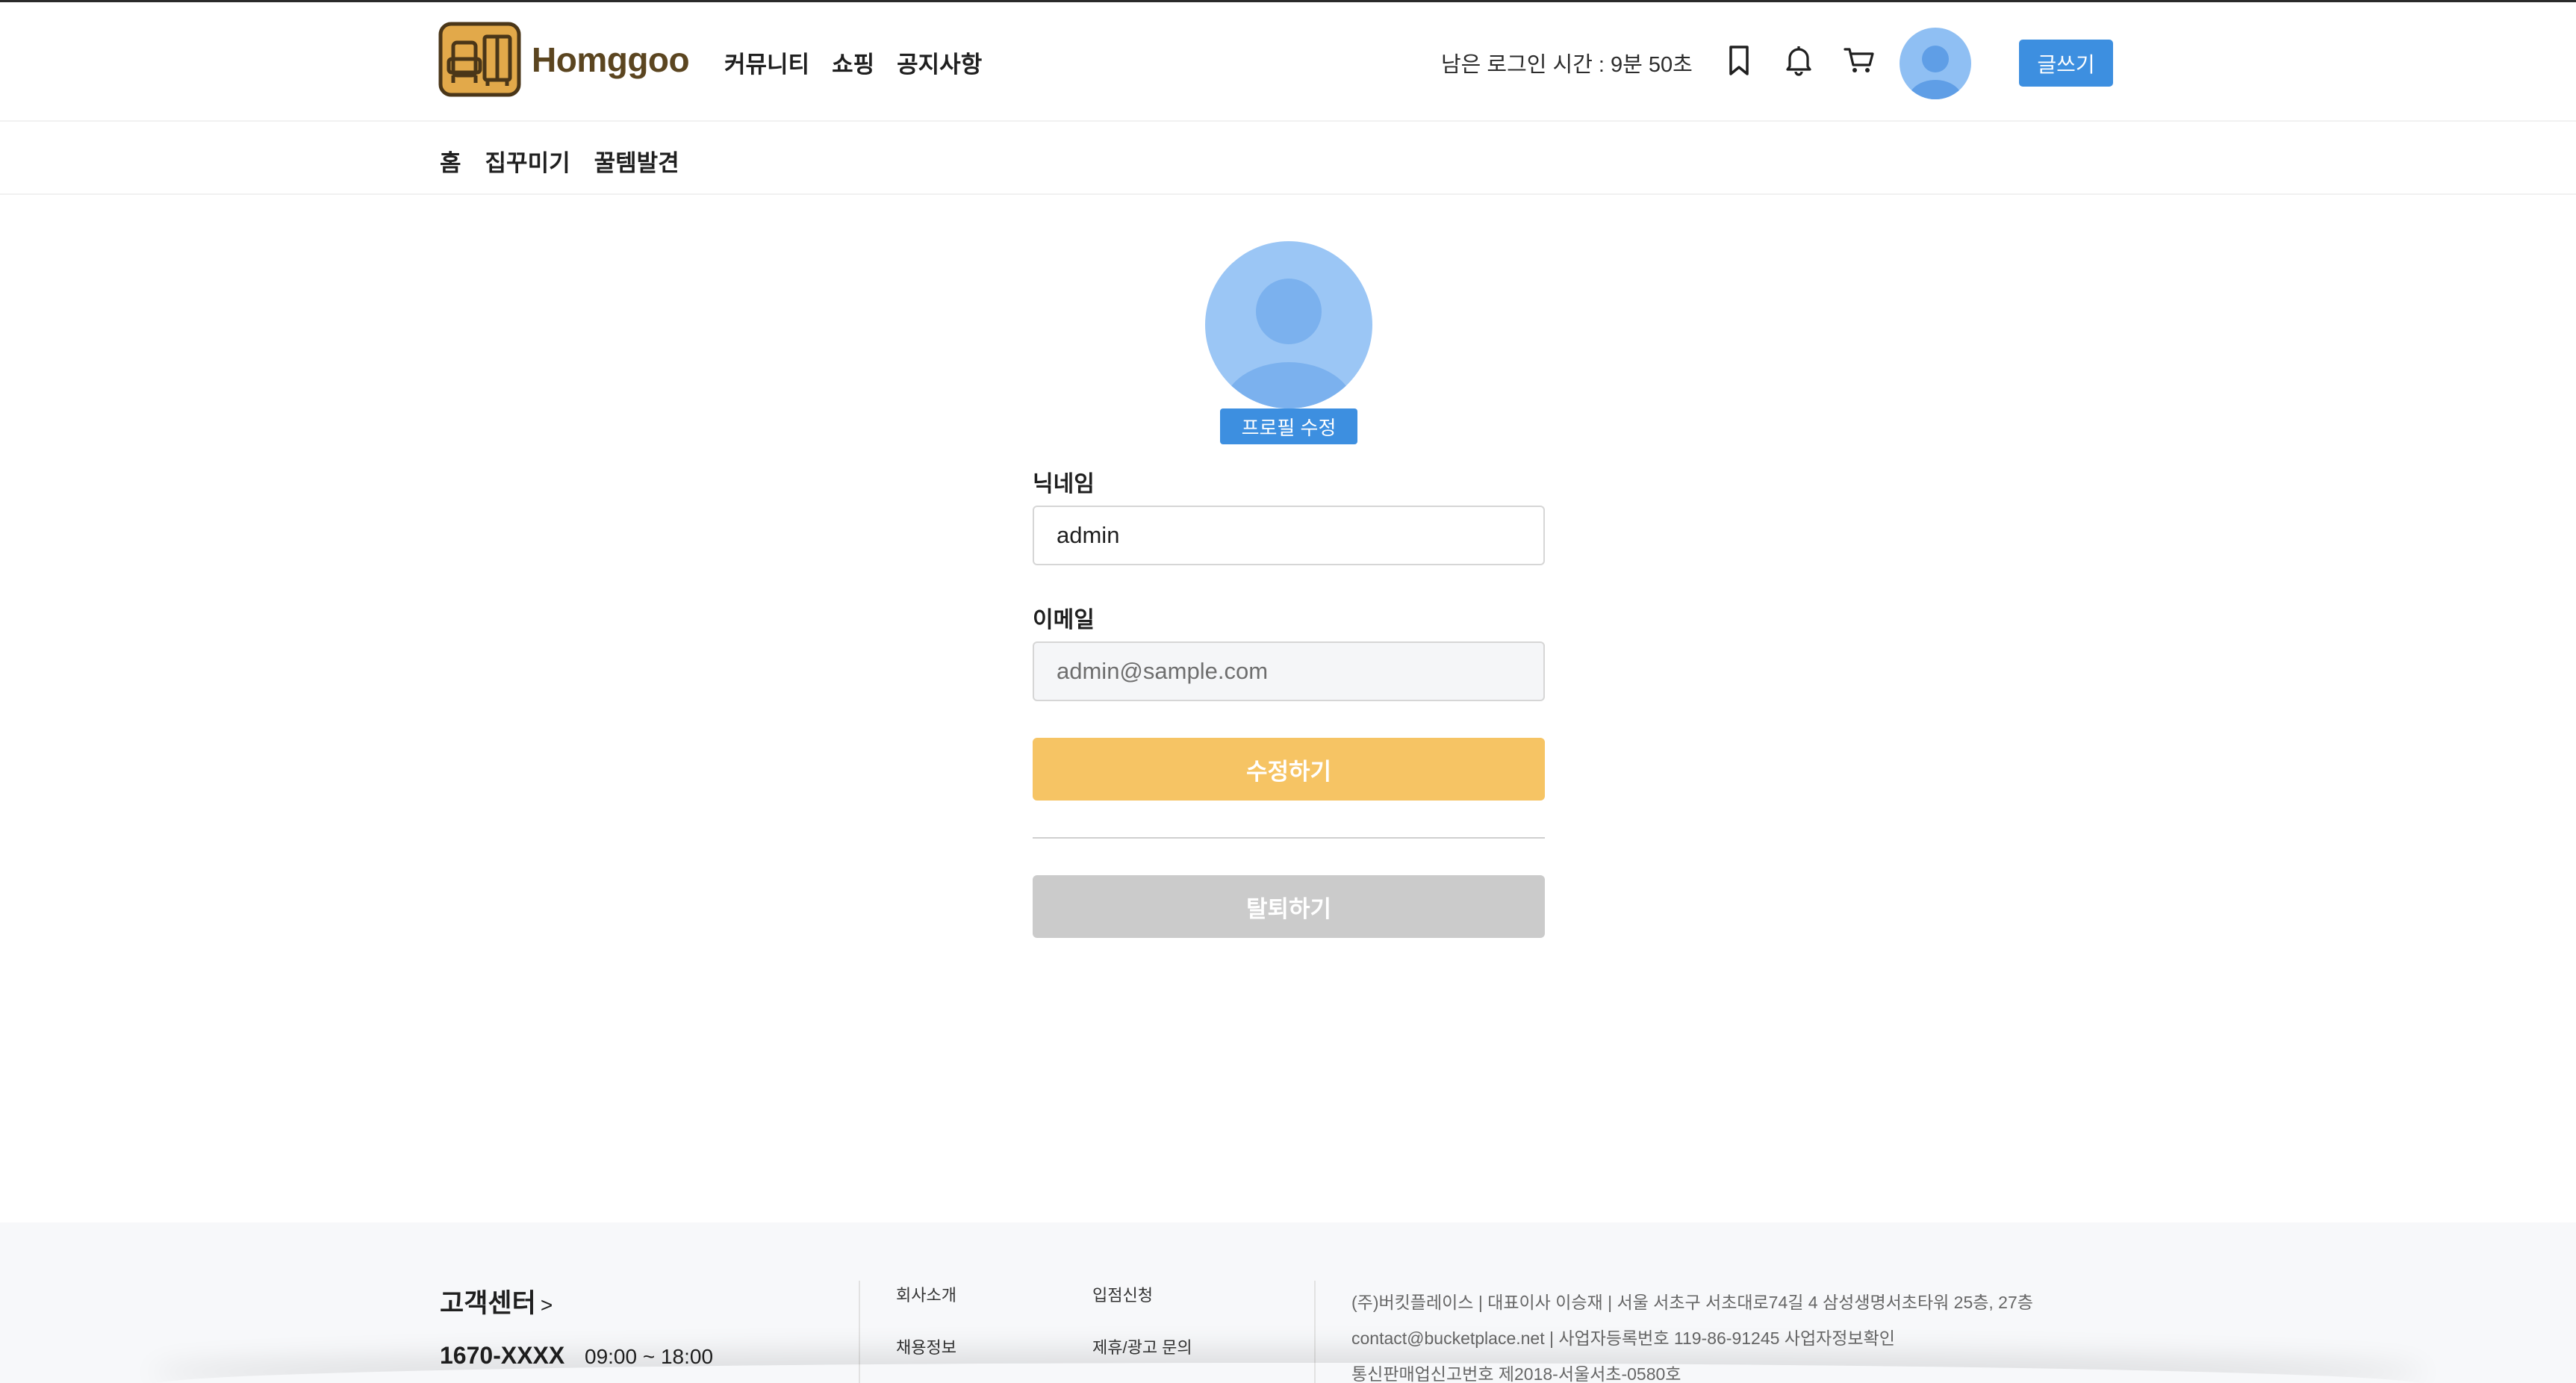 This screenshot has width=2576, height=1383. What do you see at coordinates (1567, 65) in the screenshot?
I see `login-timer: 남은 로그인 시간 : 9분 50초` at bounding box center [1567, 65].